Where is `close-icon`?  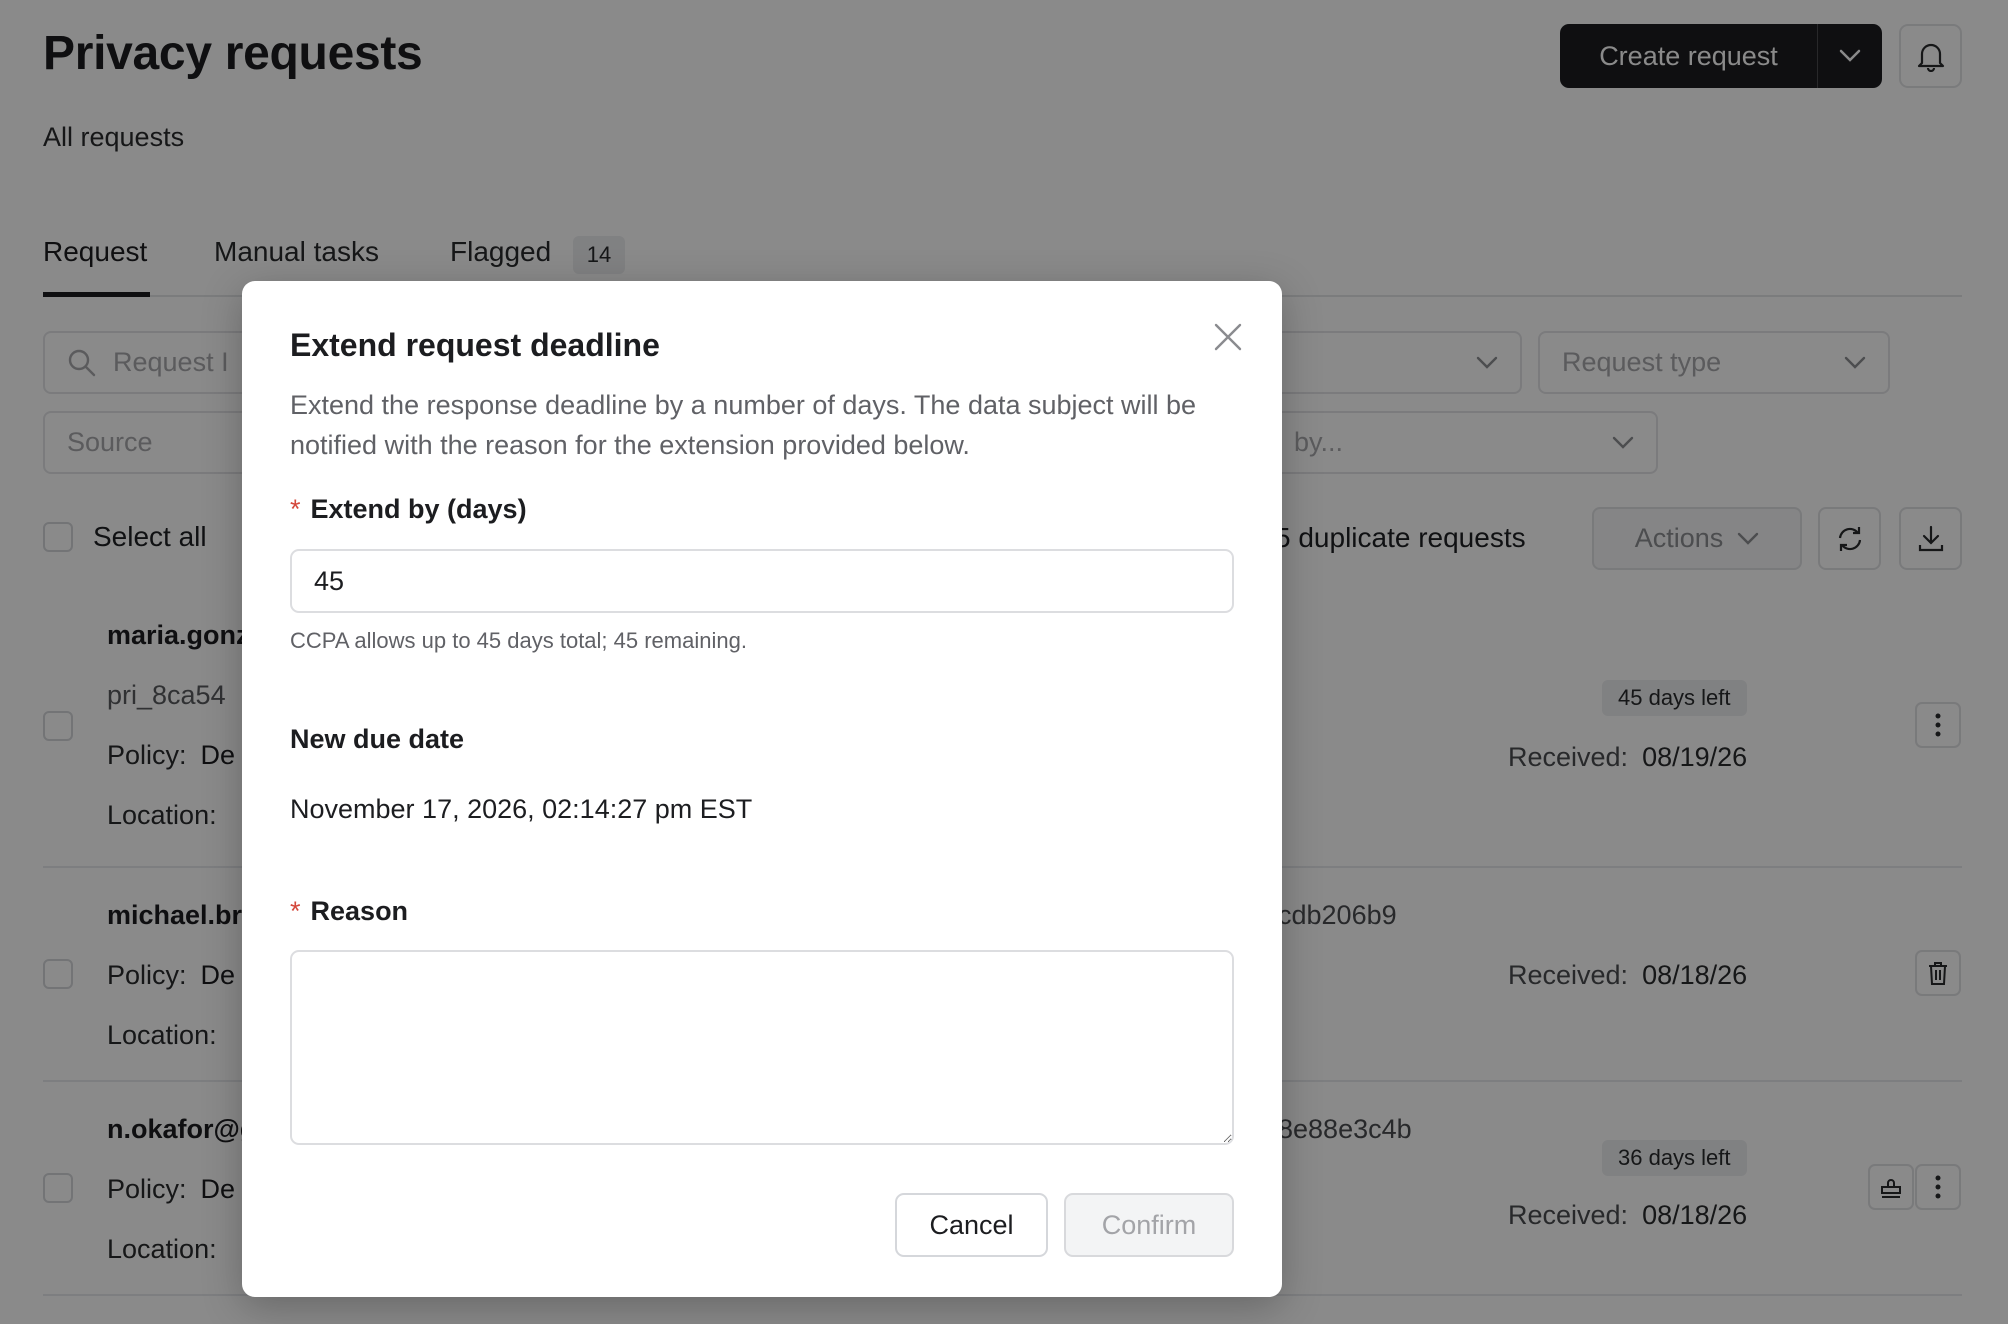 close-icon is located at coordinates (1228, 337).